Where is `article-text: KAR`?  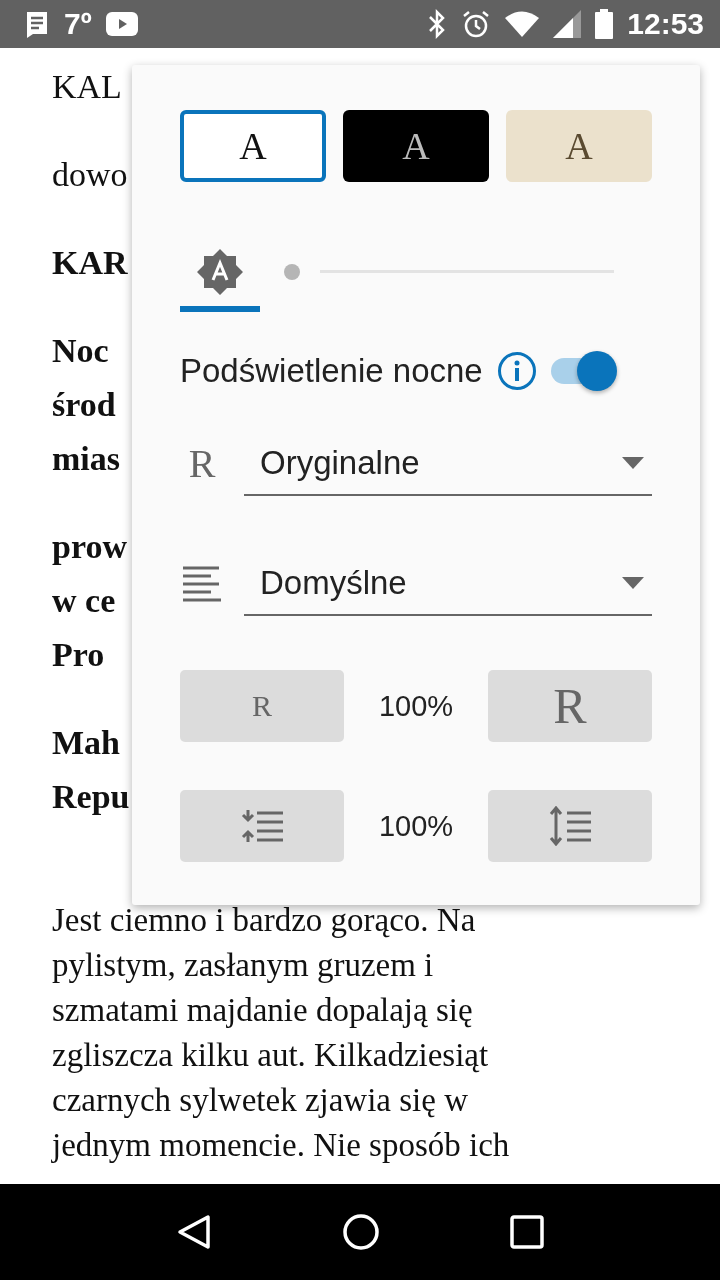 article-text: KAR is located at coordinates (90, 263).